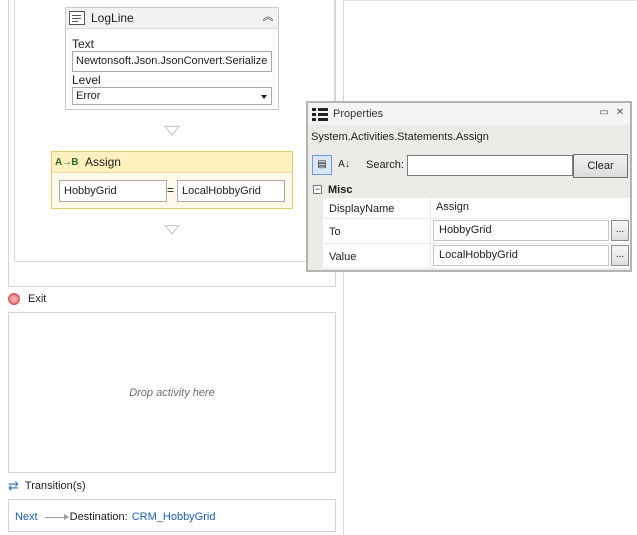  I want to click on property-value: Assign, so click(452, 207).